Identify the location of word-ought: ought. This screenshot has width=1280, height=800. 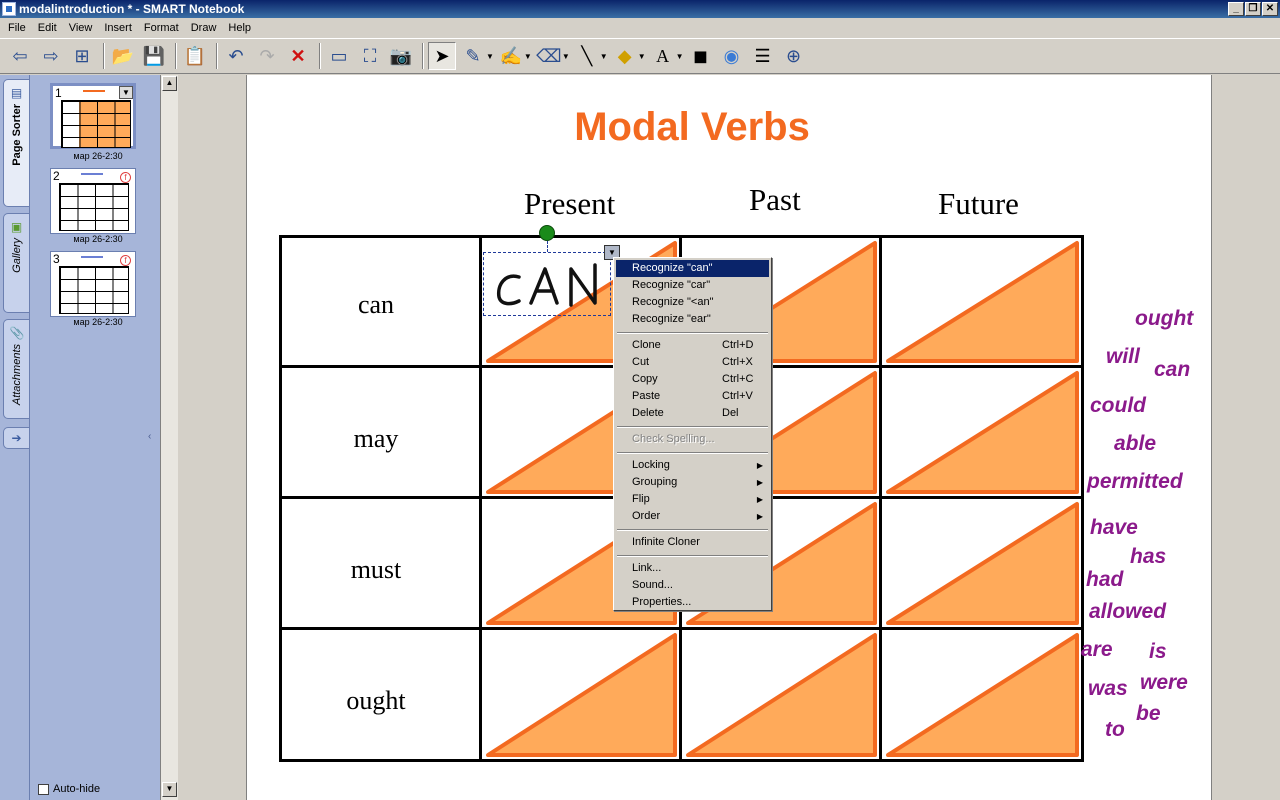
(1164, 319).